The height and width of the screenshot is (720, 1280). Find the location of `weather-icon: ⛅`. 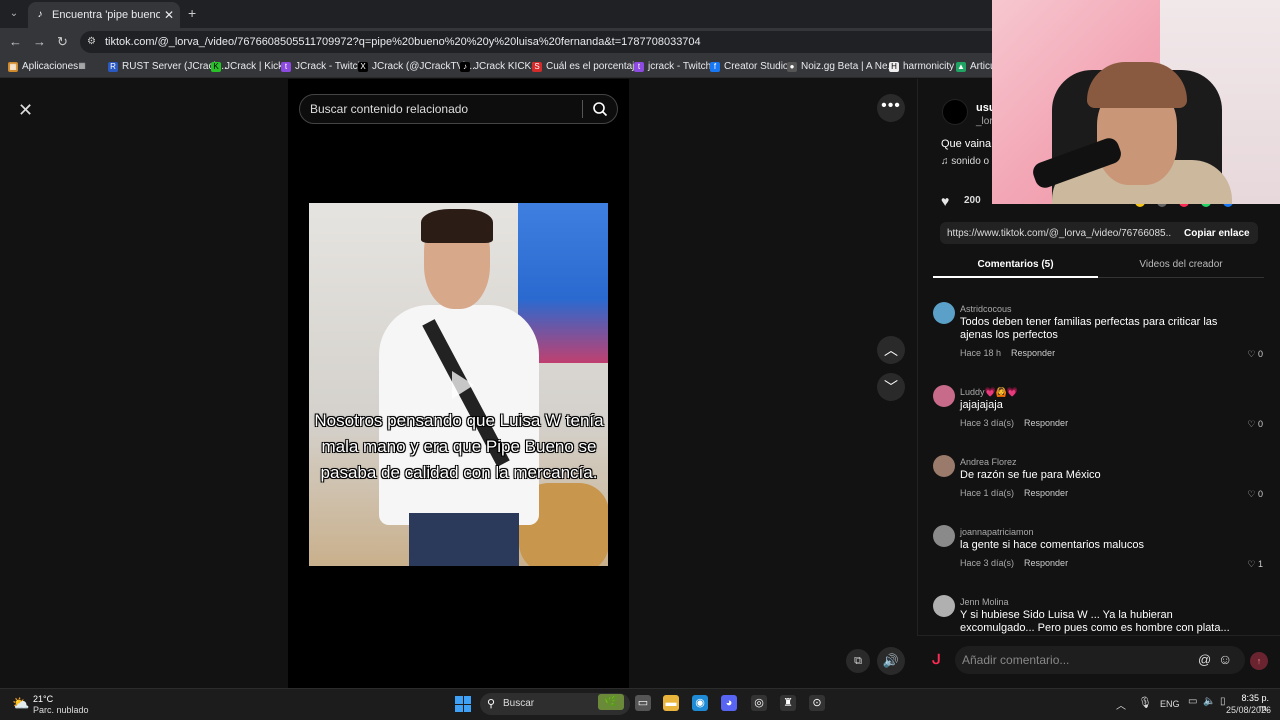

weather-icon: ⛅ is located at coordinates (20, 703).